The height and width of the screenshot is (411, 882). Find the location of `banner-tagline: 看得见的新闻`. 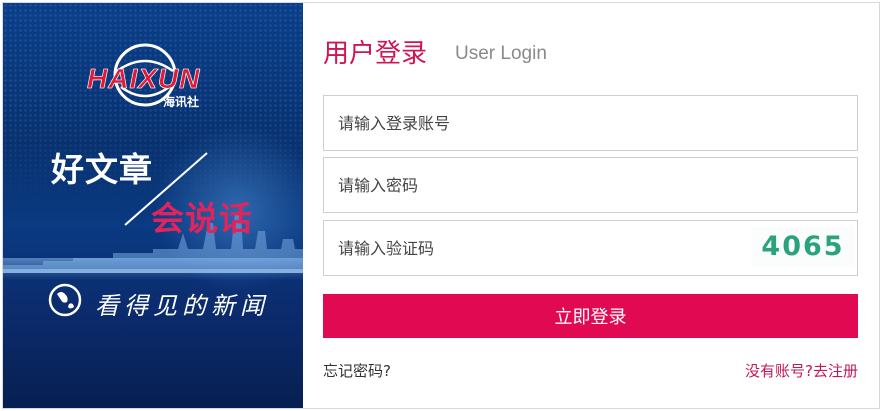

banner-tagline: 看得见的新闻 is located at coordinates (182, 306).